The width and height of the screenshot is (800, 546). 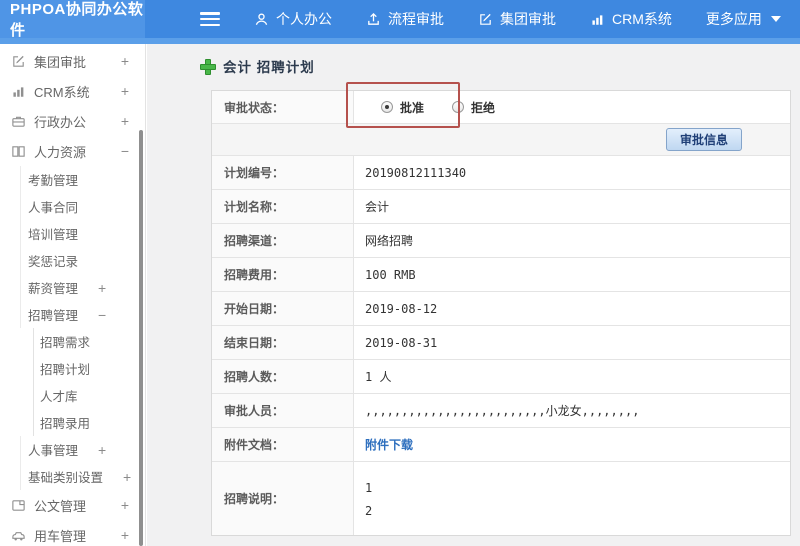 What do you see at coordinates (65, 424) in the screenshot?
I see `sidebar-item-label: 招聘录用` at bounding box center [65, 424].